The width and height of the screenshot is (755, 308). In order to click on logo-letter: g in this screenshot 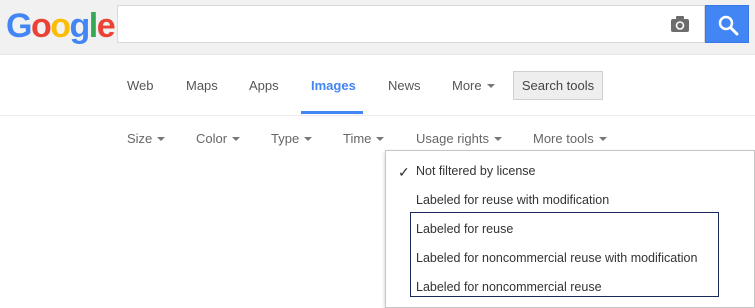, I will do `click(80, 26)`.